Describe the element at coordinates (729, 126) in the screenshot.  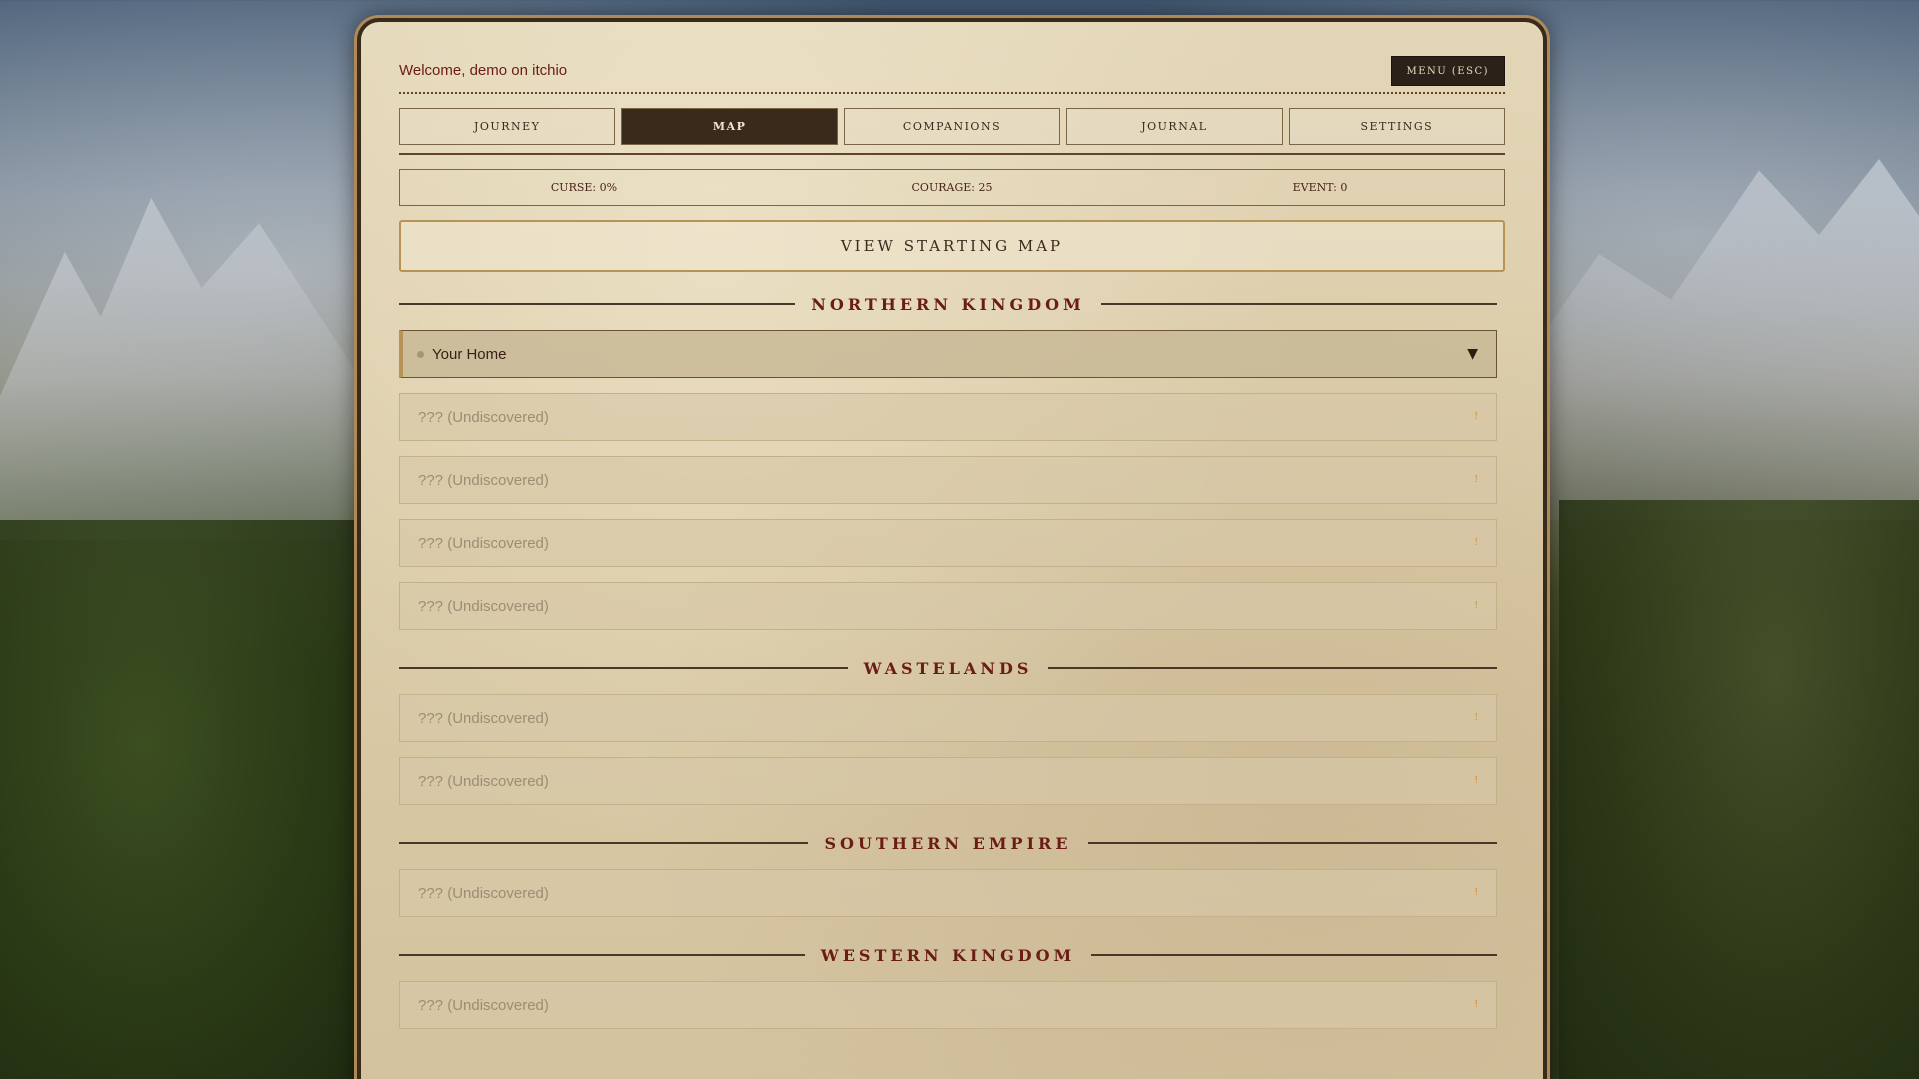
I see `tab-map: MAP` at that location.